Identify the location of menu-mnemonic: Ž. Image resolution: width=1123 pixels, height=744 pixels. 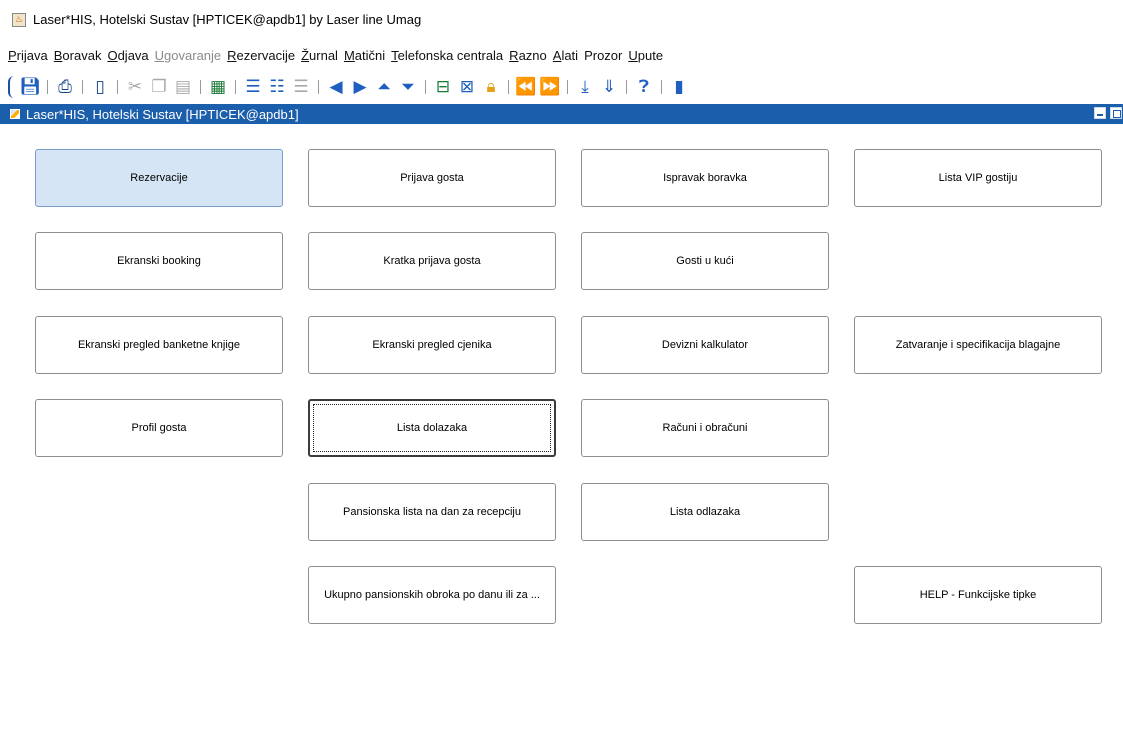
(305, 55).